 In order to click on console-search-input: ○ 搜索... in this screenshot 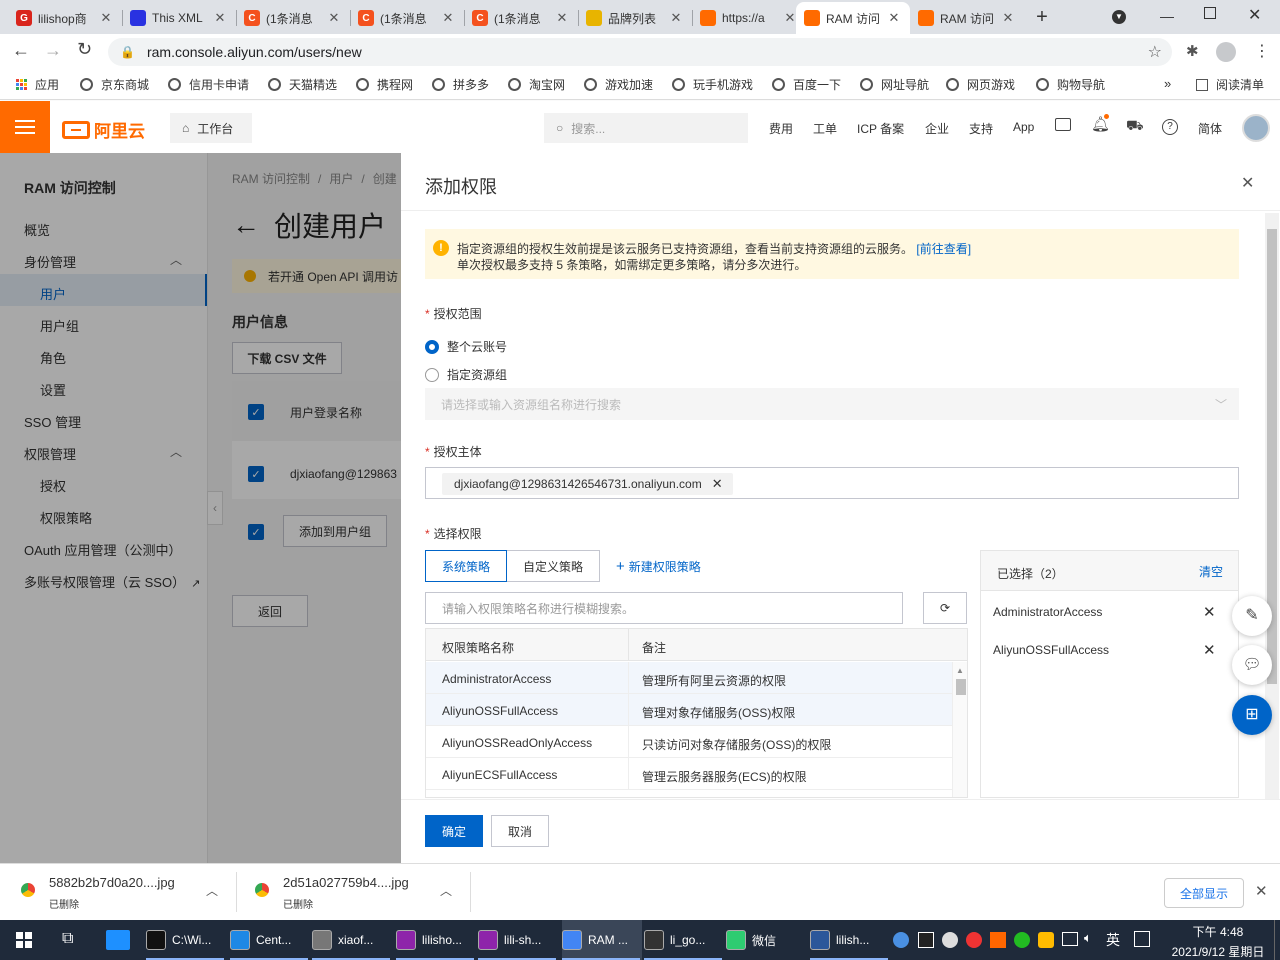, I will do `click(646, 128)`.